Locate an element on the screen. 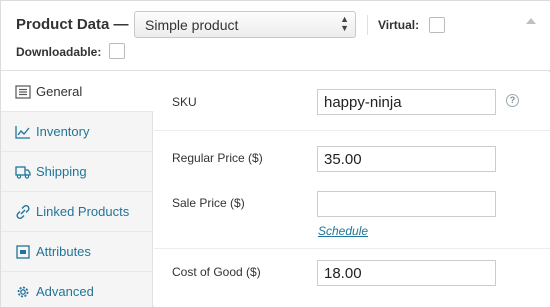 The height and width of the screenshot is (307, 550). help-icon: ? is located at coordinates (512, 100).